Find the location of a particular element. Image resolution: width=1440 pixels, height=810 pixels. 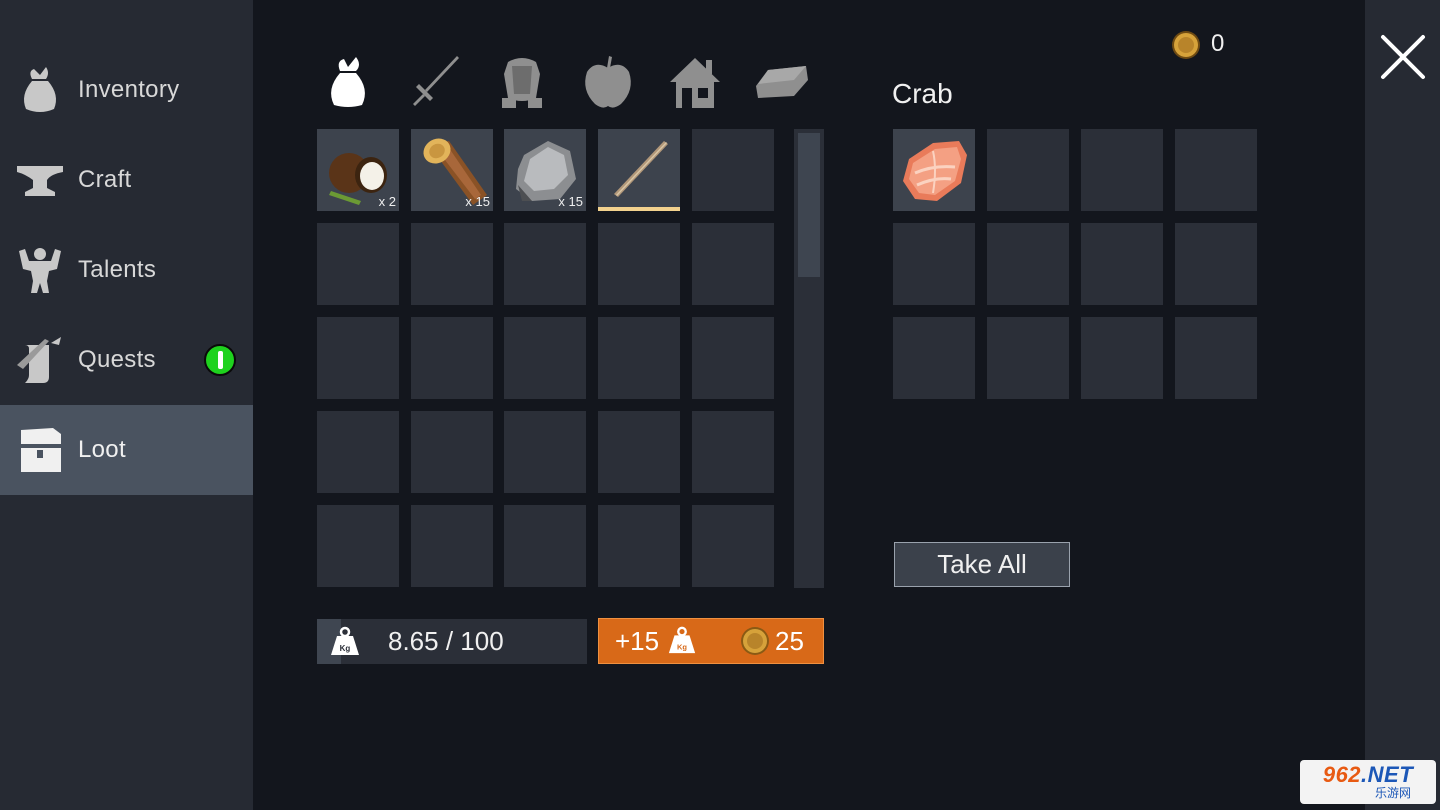

close-icon is located at coordinates (1403, 57).